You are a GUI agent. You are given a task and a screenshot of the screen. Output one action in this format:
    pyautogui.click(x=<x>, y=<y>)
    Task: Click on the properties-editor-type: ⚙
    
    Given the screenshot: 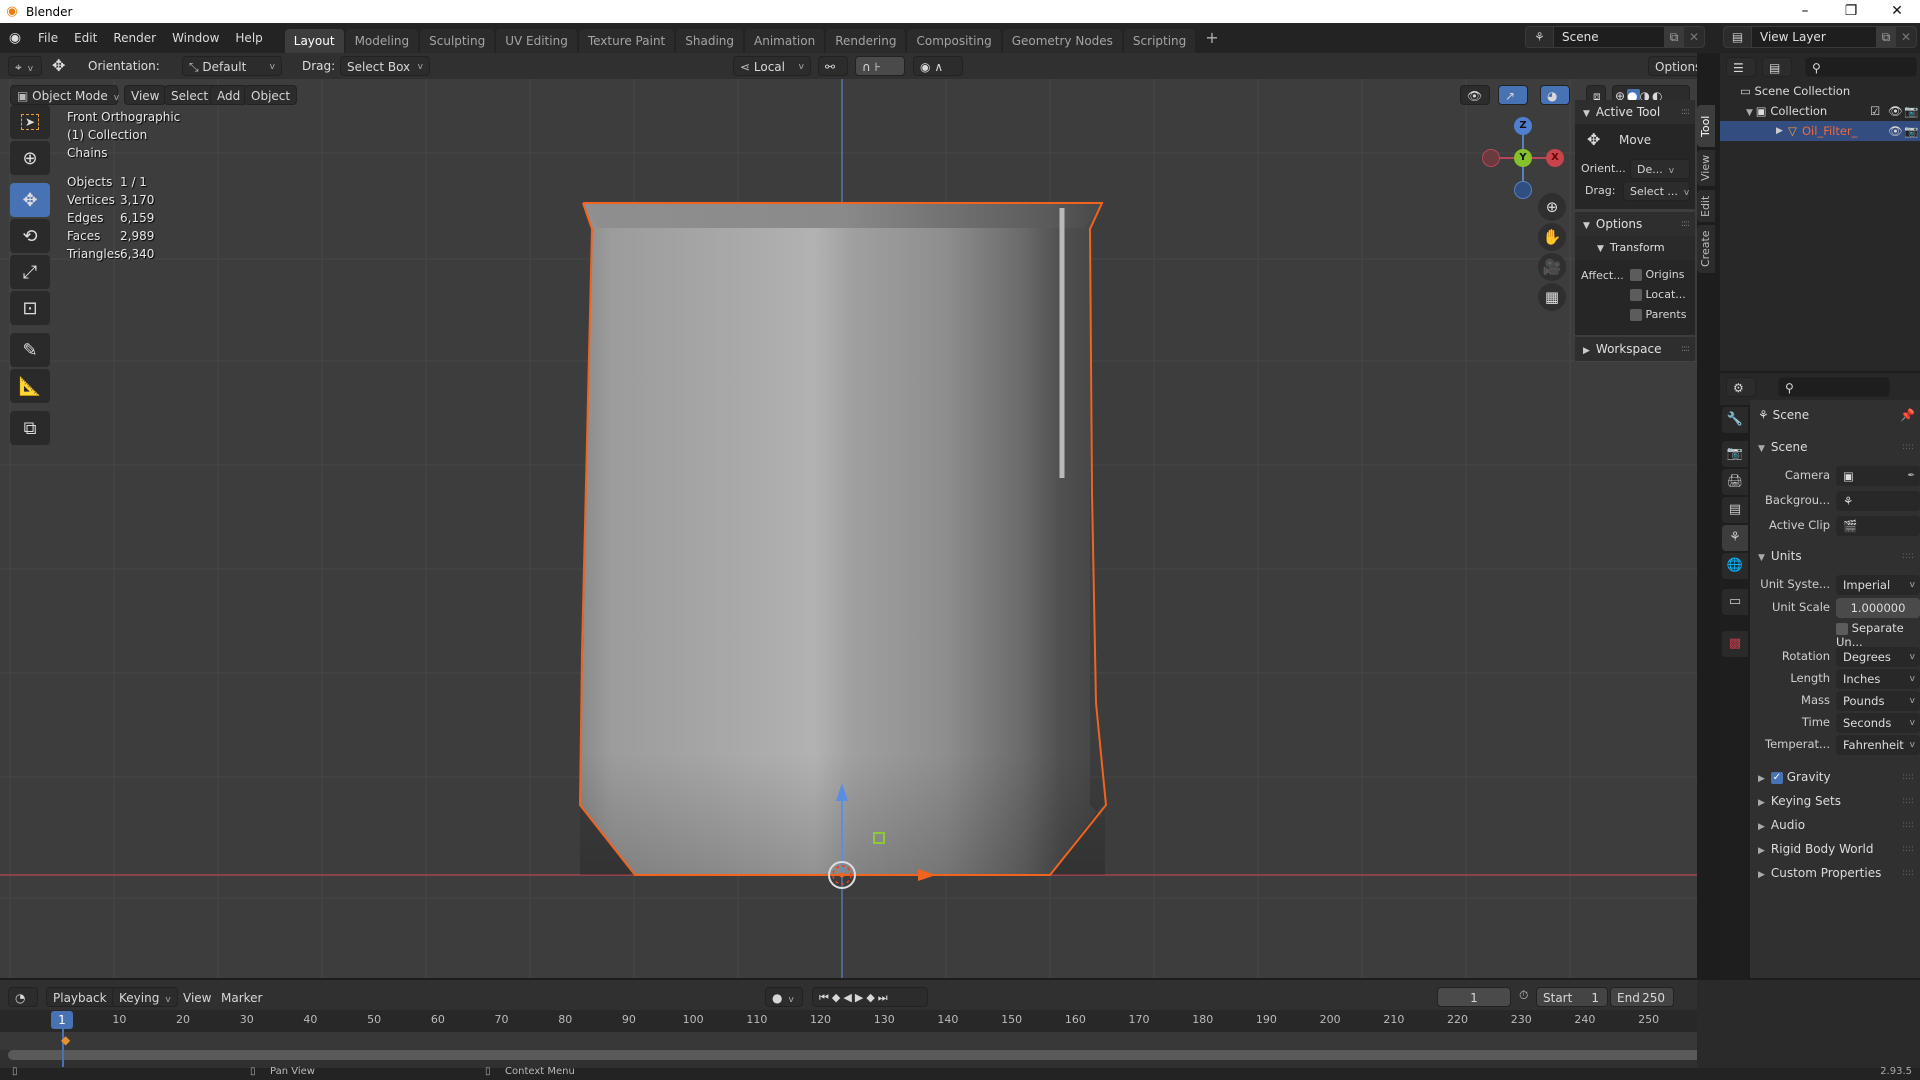 What is the action you would take?
    pyautogui.click(x=1741, y=387)
    